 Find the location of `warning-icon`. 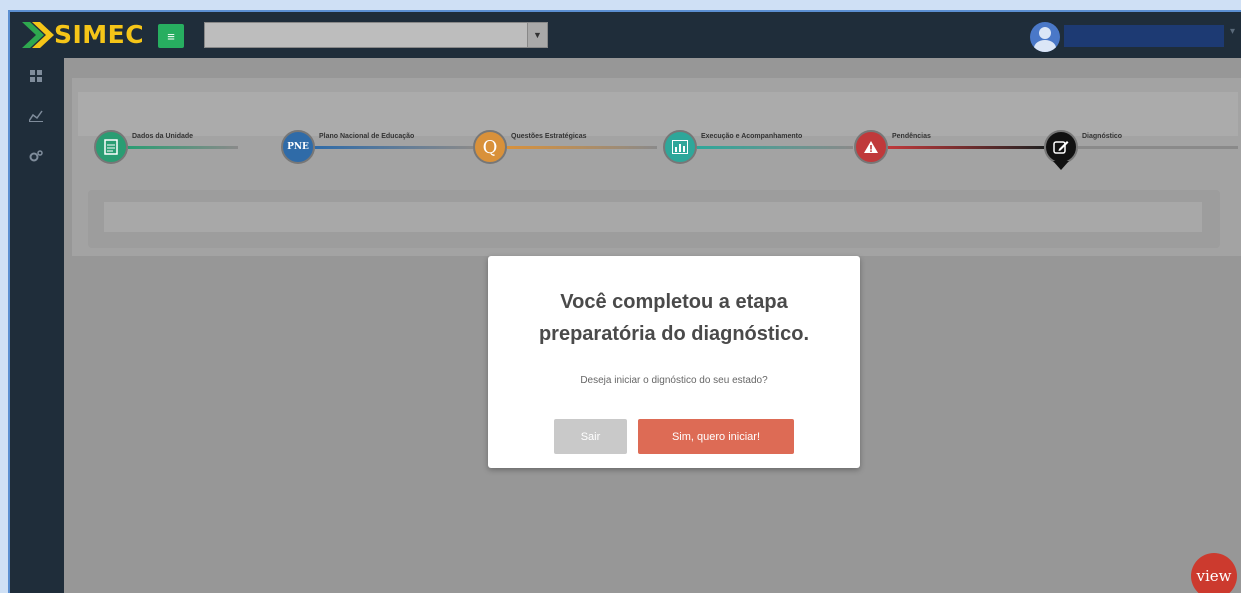

warning-icon is located at coordinates (871, 147).